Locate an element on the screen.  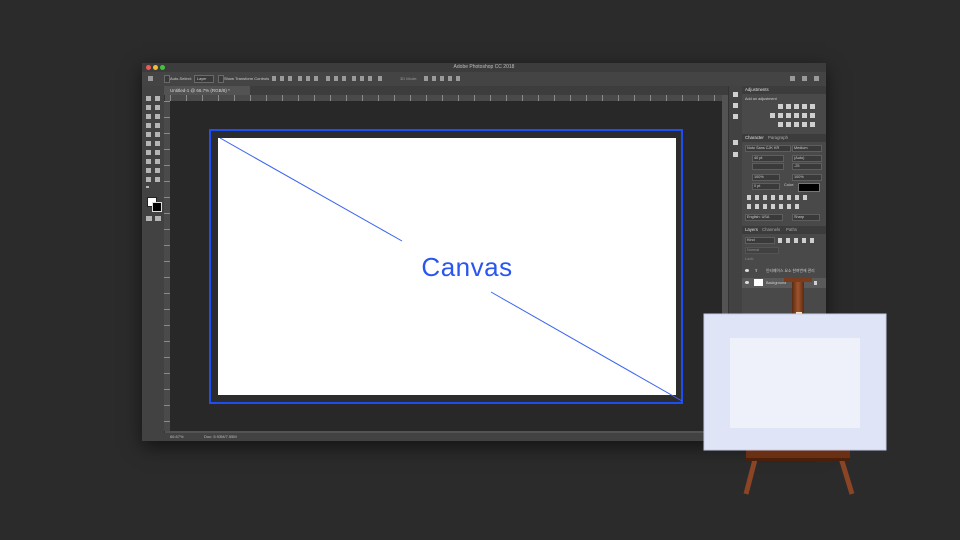
text-color-swatch is located at coordinates (809, 187).